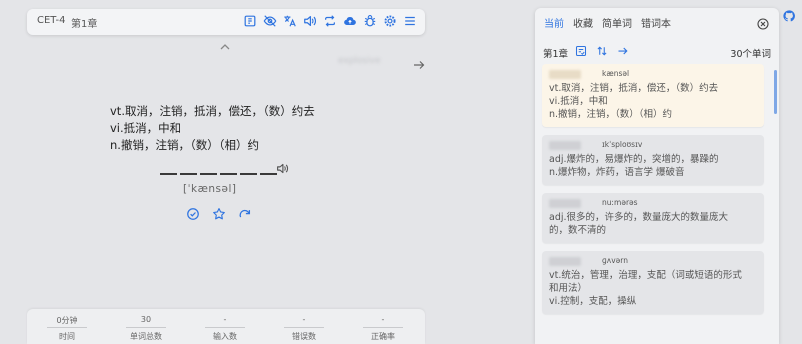  I want to click on stat-label: 时间, so click(67, 336).